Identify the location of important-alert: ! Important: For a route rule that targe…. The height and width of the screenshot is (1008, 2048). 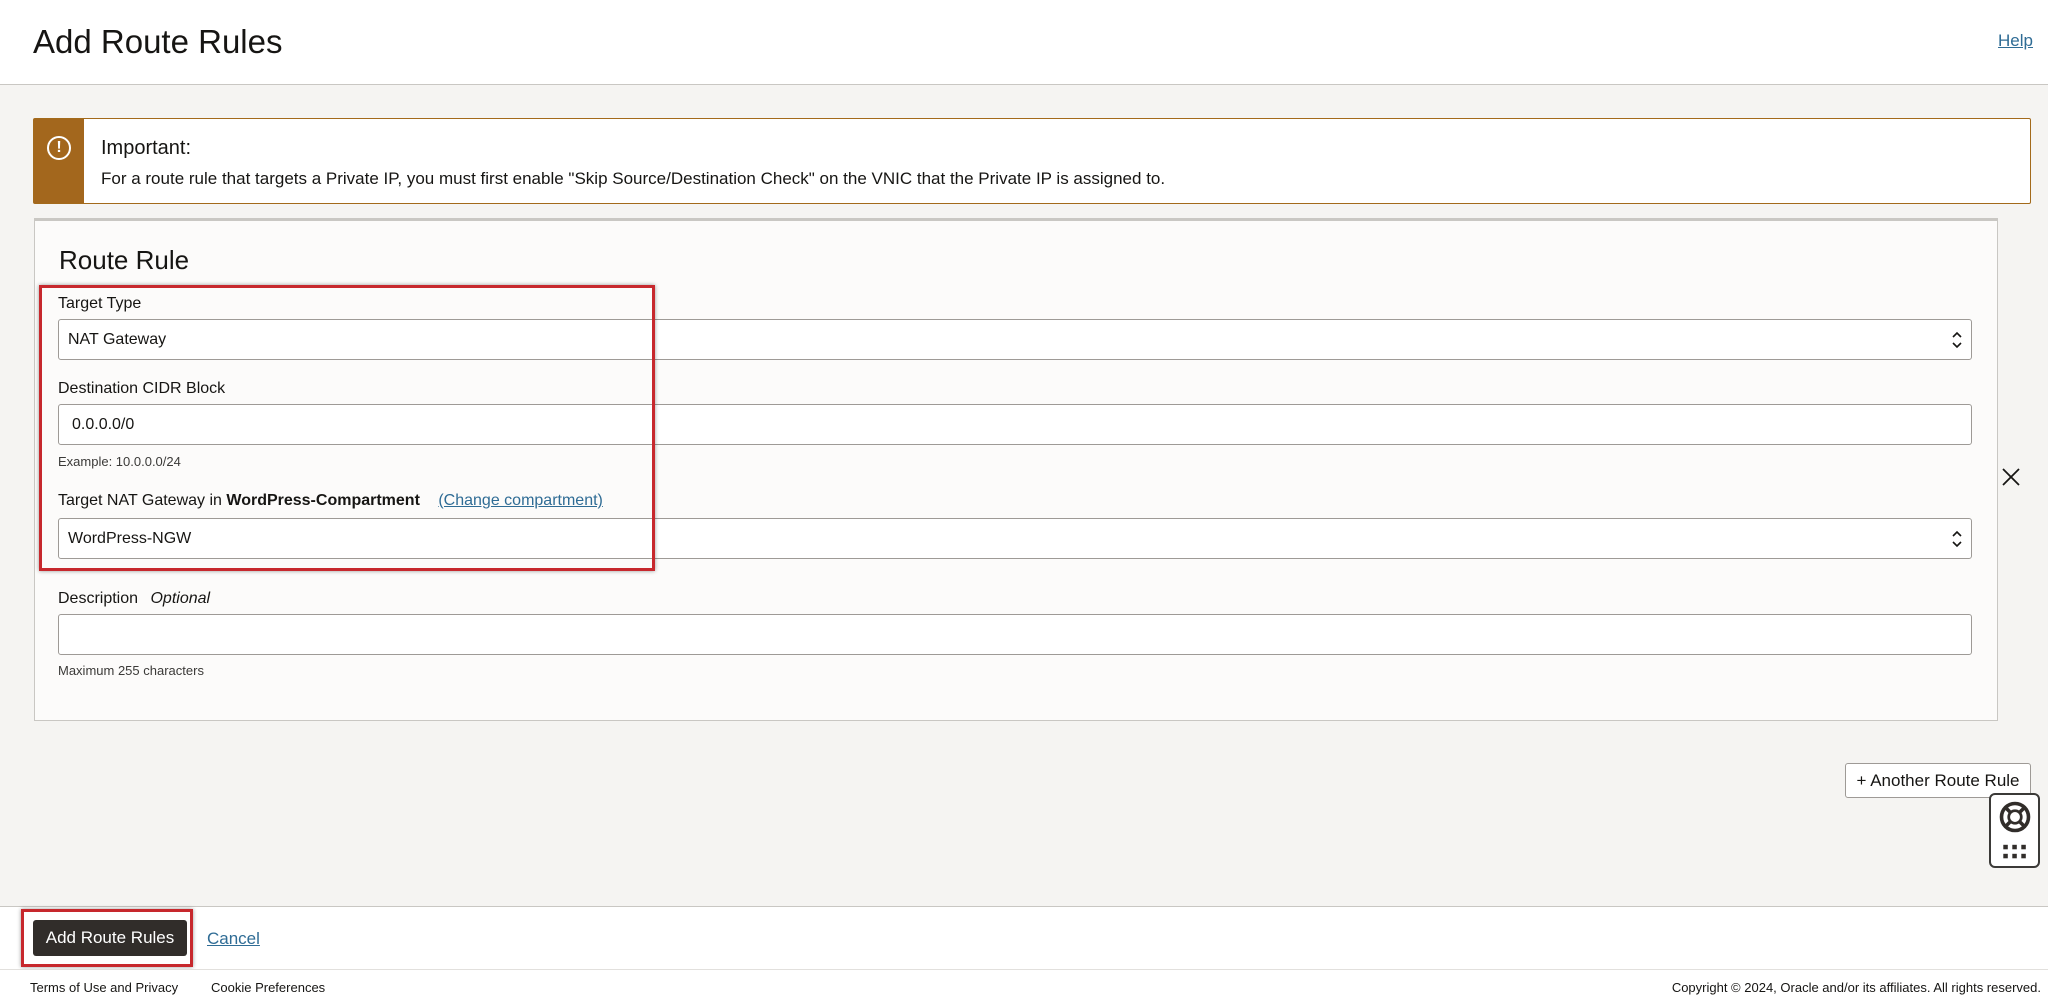
(1032, 161).